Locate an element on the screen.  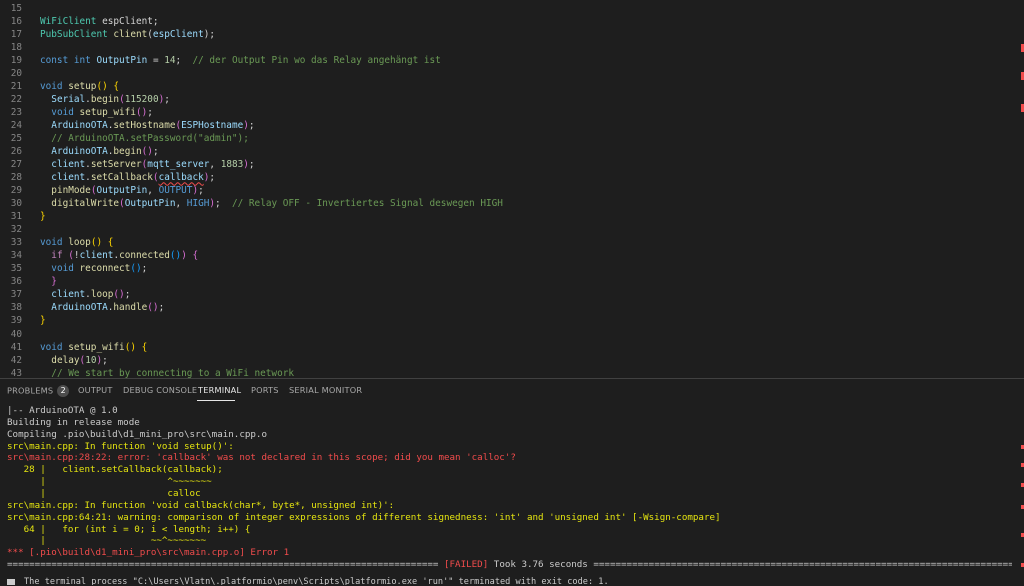
code-line: 39} is located at coordinates (505, 320).